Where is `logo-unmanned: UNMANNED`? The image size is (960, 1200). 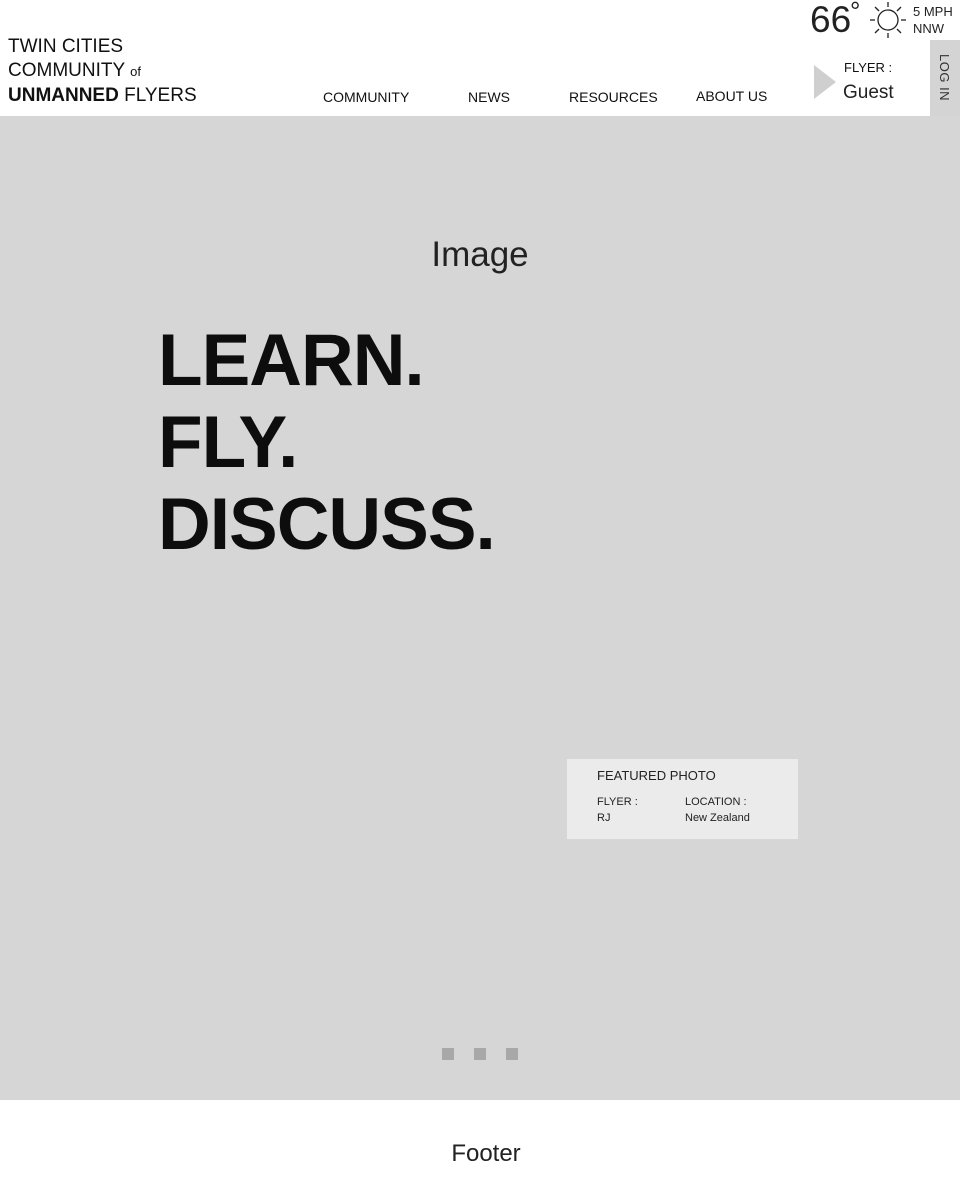
logo-unmanned: UNMANNED is located at coordinates (63, 95).